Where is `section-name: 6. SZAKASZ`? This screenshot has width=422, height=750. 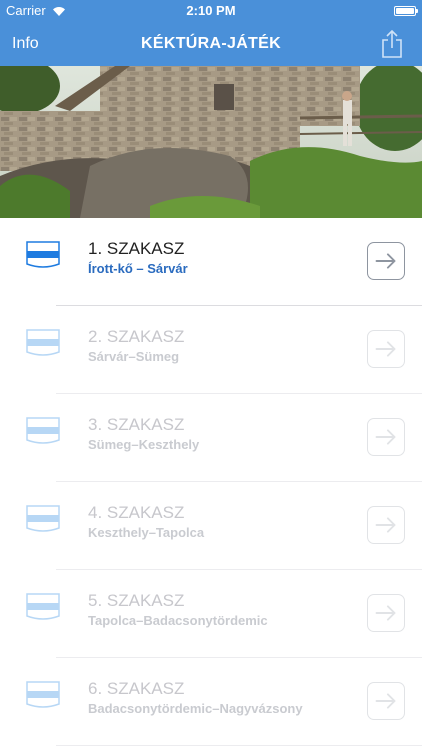
section-name: 6. SZAKASZ is located at coordinates (136, 688).